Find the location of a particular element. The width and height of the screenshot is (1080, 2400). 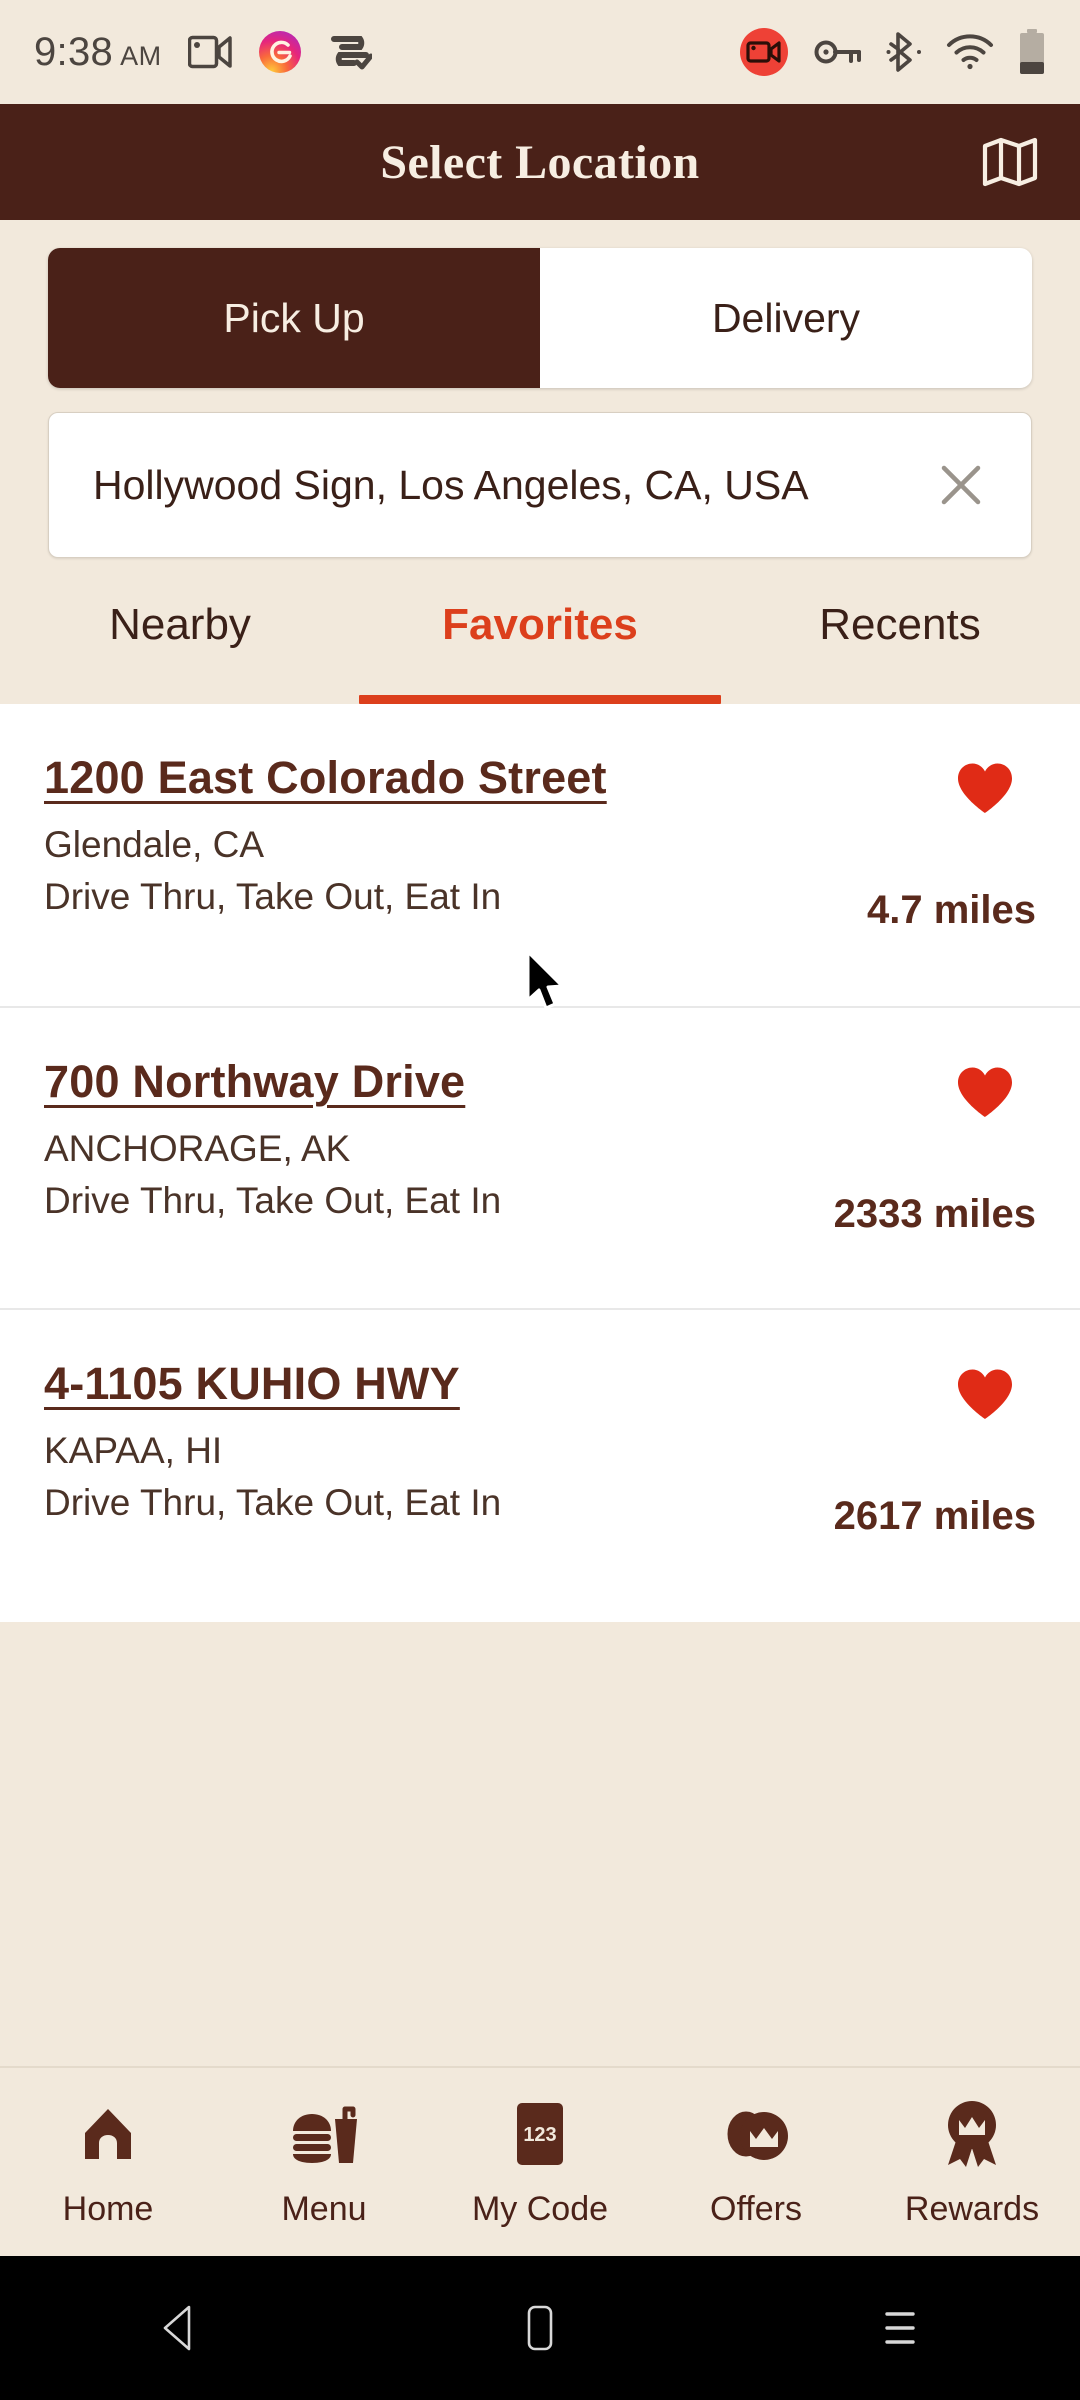

page-title: Select Location is located at coordinates (540, 162).